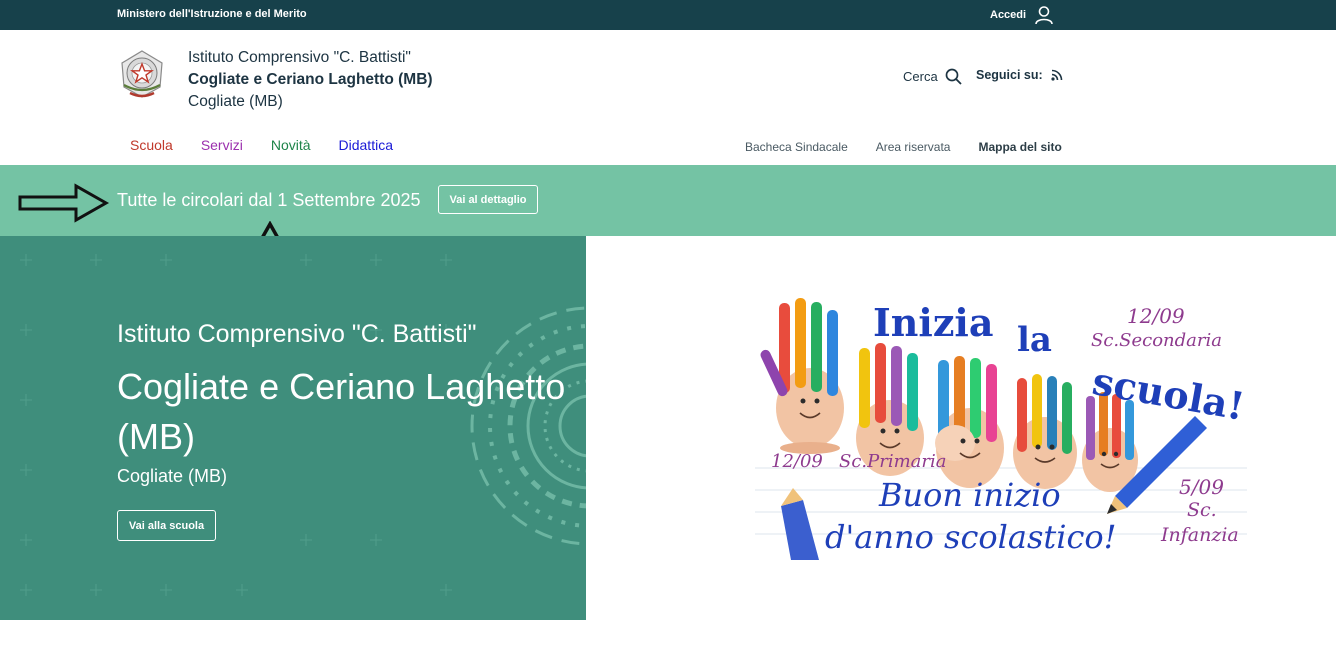 The height and width of the screenshot is (653, 1336). Describe the element at coordinates (212, 14) in the screenshot. I see `ministry-link: Ministero dell'Istruzione e del Merito` at that location.